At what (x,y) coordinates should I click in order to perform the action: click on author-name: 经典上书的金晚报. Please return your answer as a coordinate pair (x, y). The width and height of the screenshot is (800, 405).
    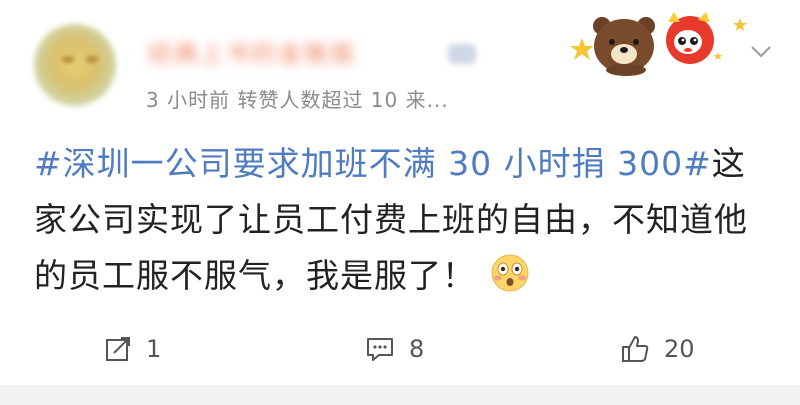
    Looking at the image, I should click on (252, 54).